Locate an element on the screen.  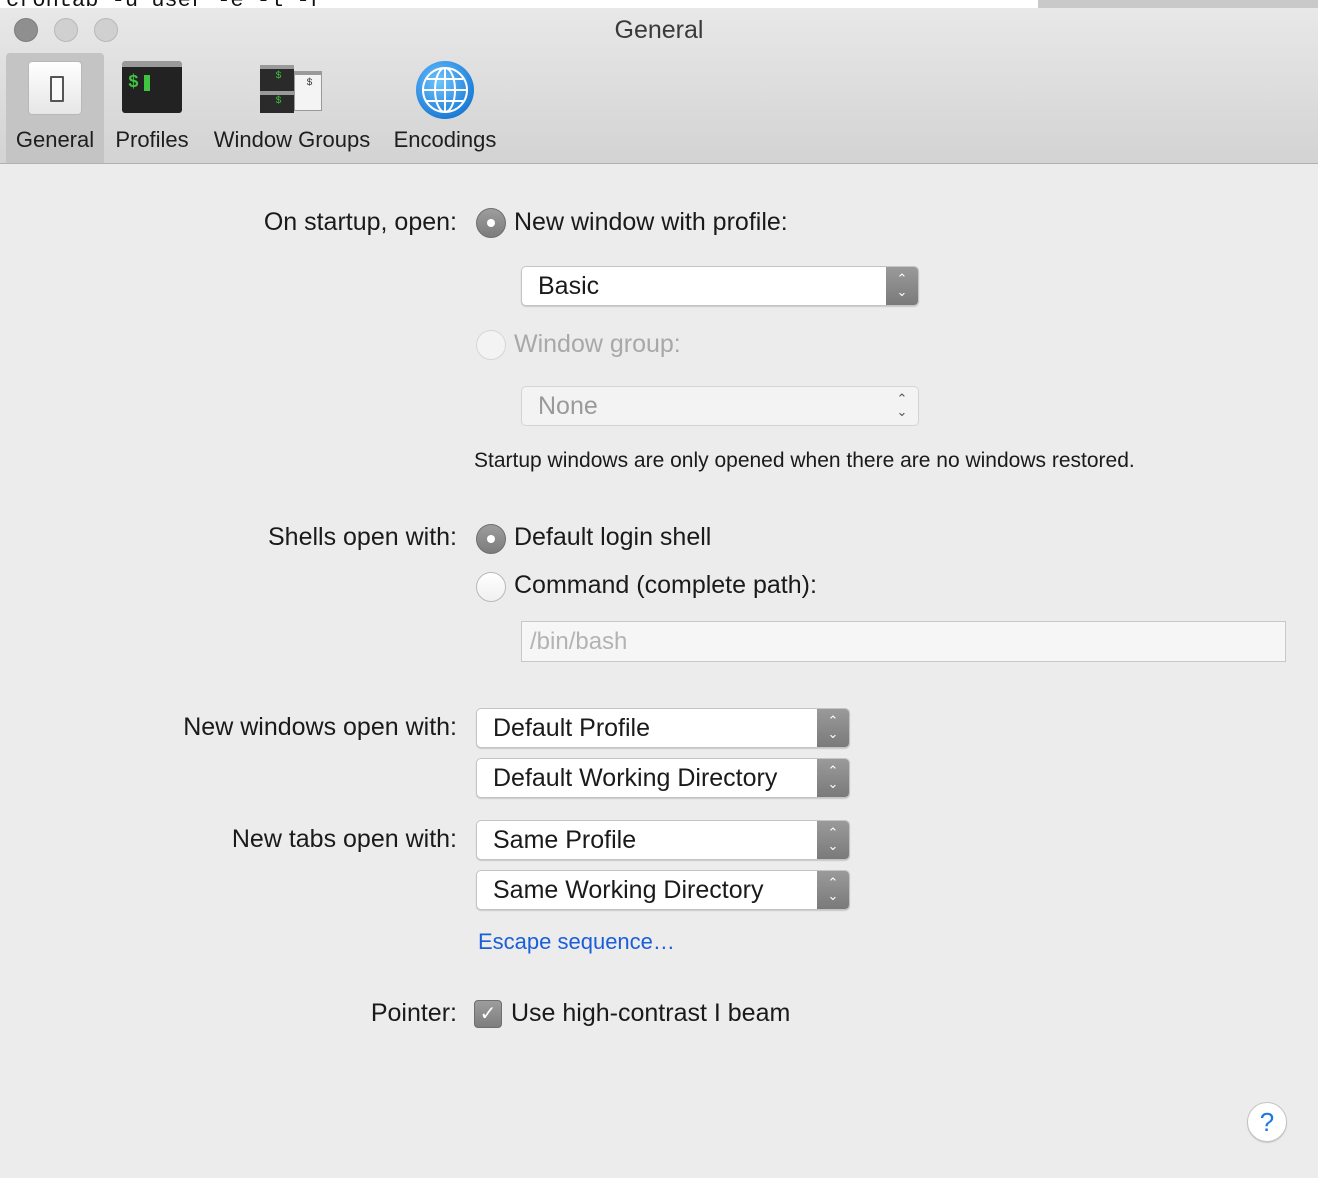
new-windows-profile-popup: Default Profile ⌃ ⌄ is located at coordinates (663, 728).